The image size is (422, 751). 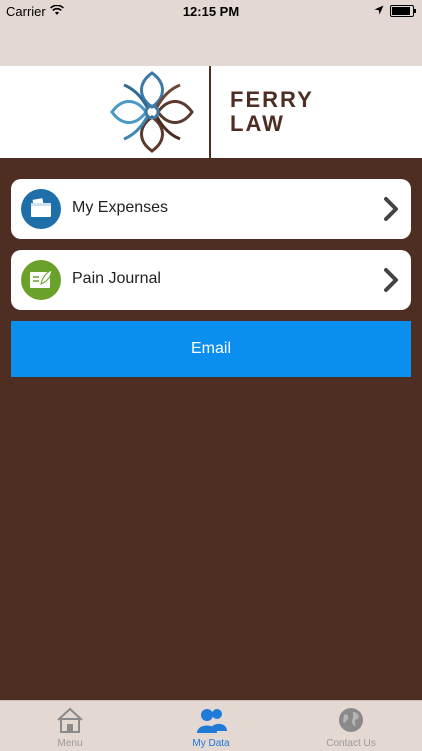 I want to click on status-row: Carrier 12:15 PM, so click(x=211, y=11).